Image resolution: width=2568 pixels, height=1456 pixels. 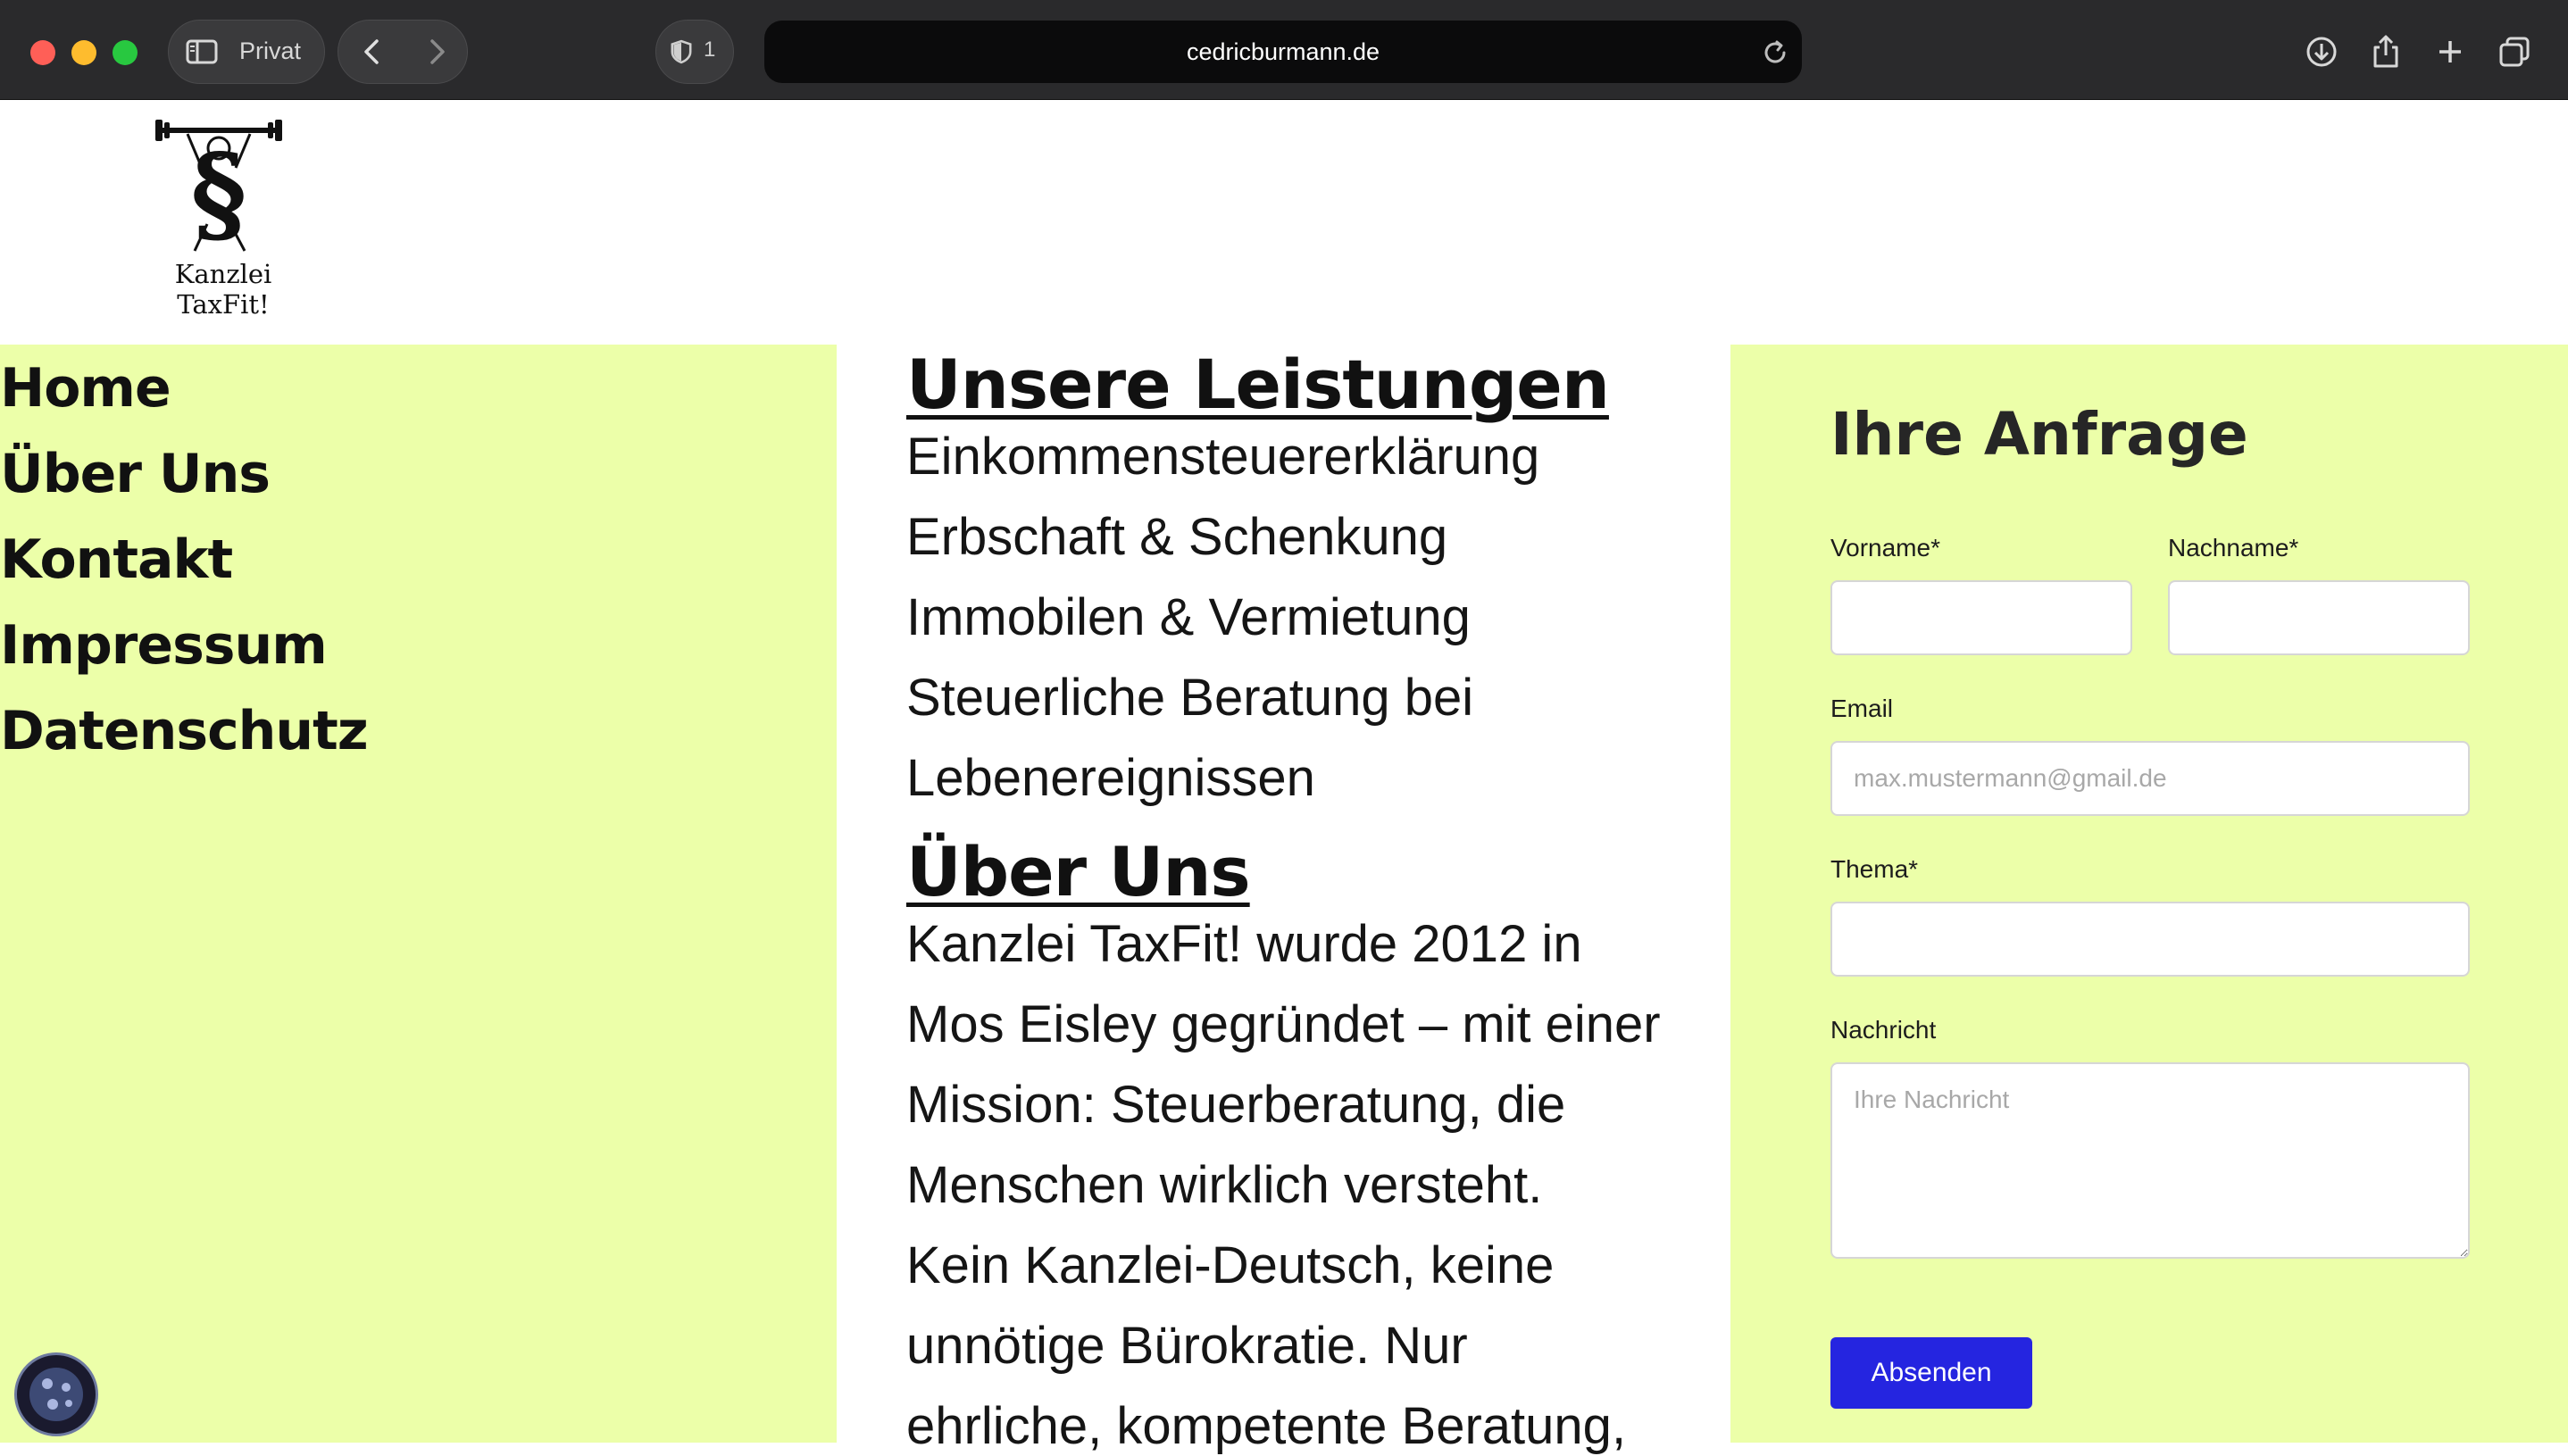 I want to click on weightlifter-paragraph-icon: §, so click(x=218, y=188).